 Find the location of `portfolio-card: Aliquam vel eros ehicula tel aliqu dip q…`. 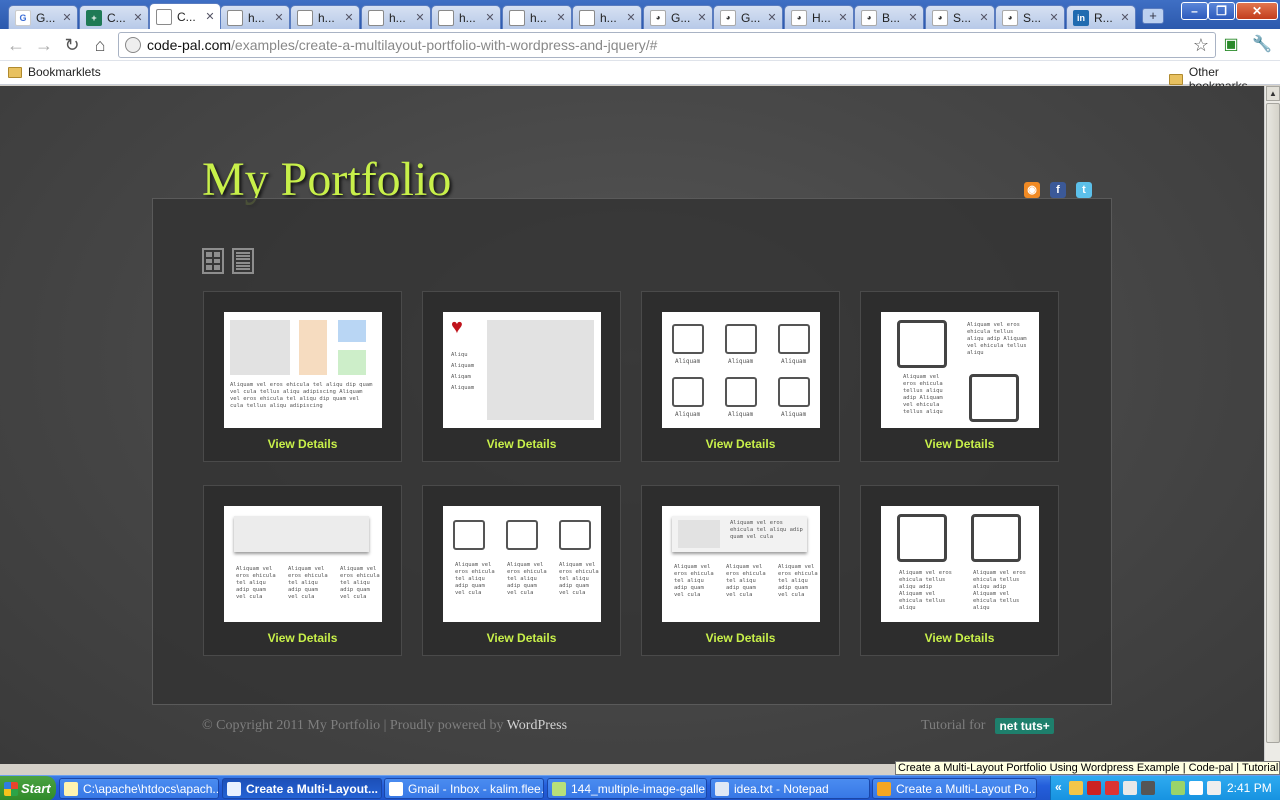

portfolio-card: Aliquam vel eros ehicula tel aliqu dip q… is located at coordinates (302, 376).